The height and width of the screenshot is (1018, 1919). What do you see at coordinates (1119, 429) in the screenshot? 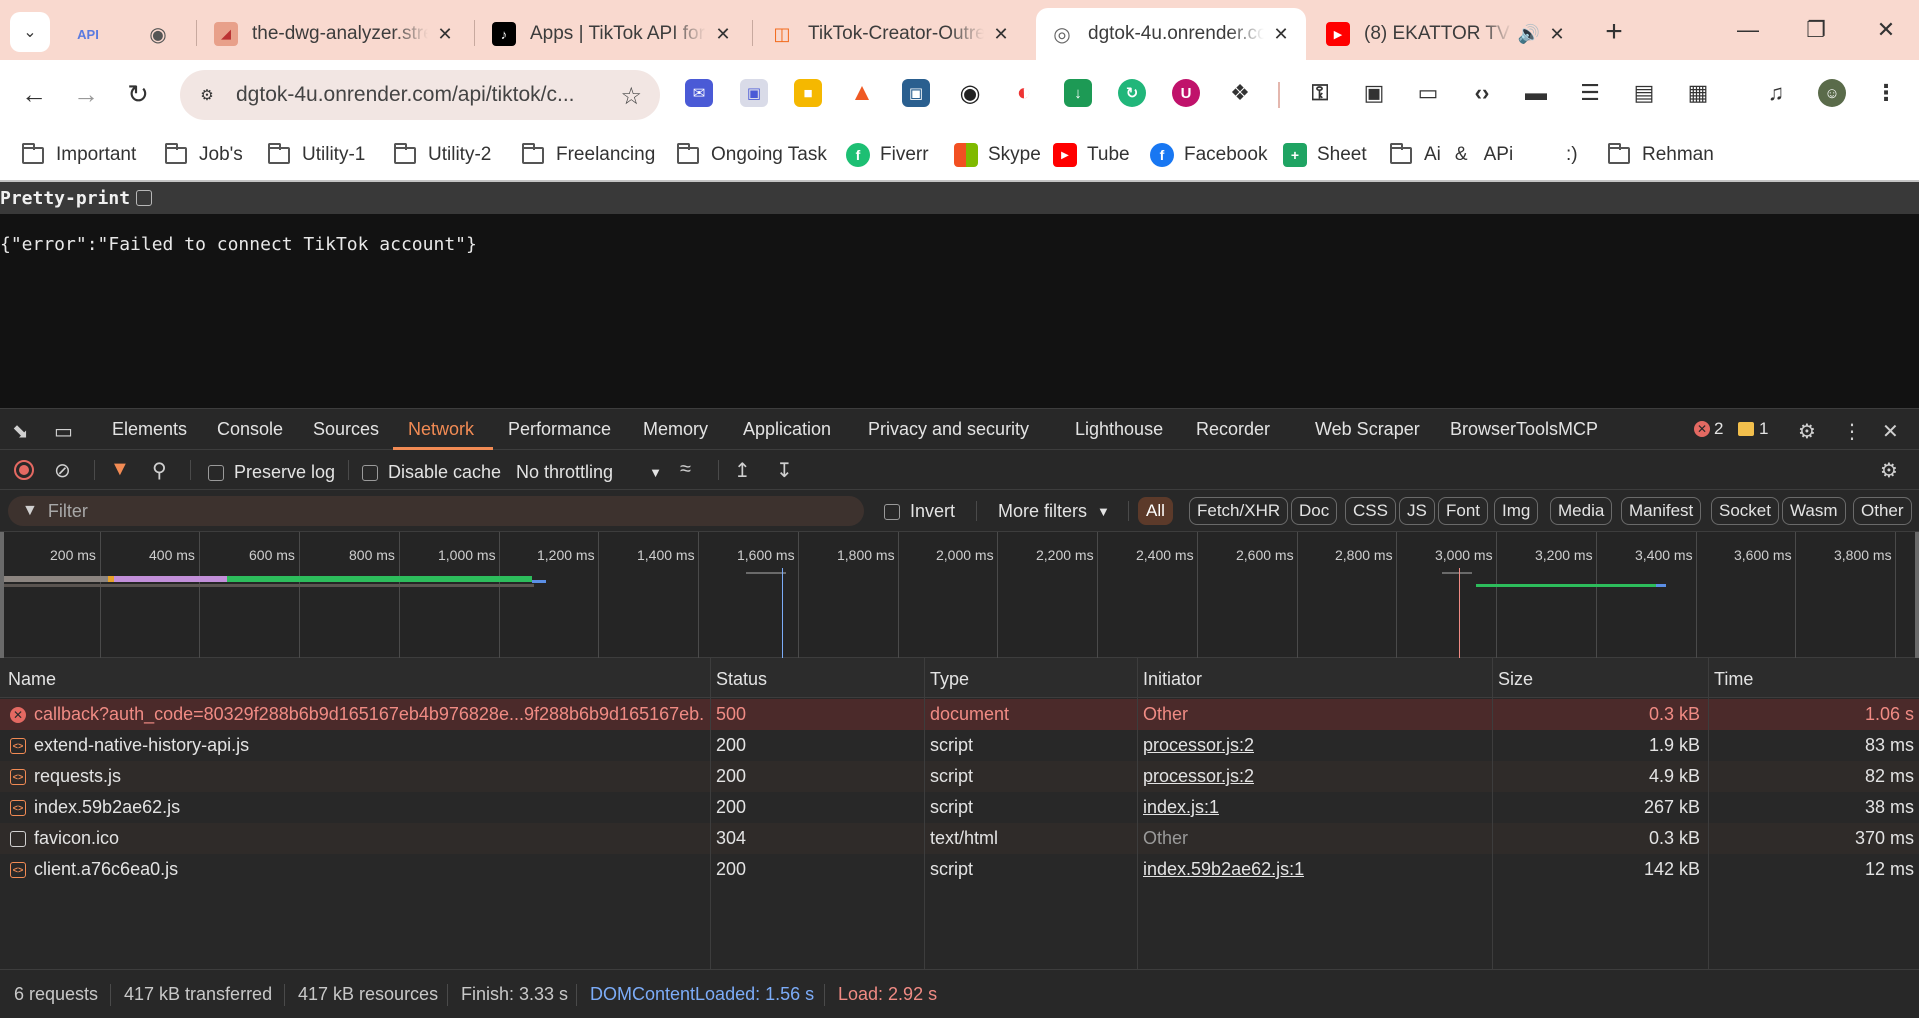
I see `tab-lighthouse: Lighthouse` at bounding box center [1119, 429].